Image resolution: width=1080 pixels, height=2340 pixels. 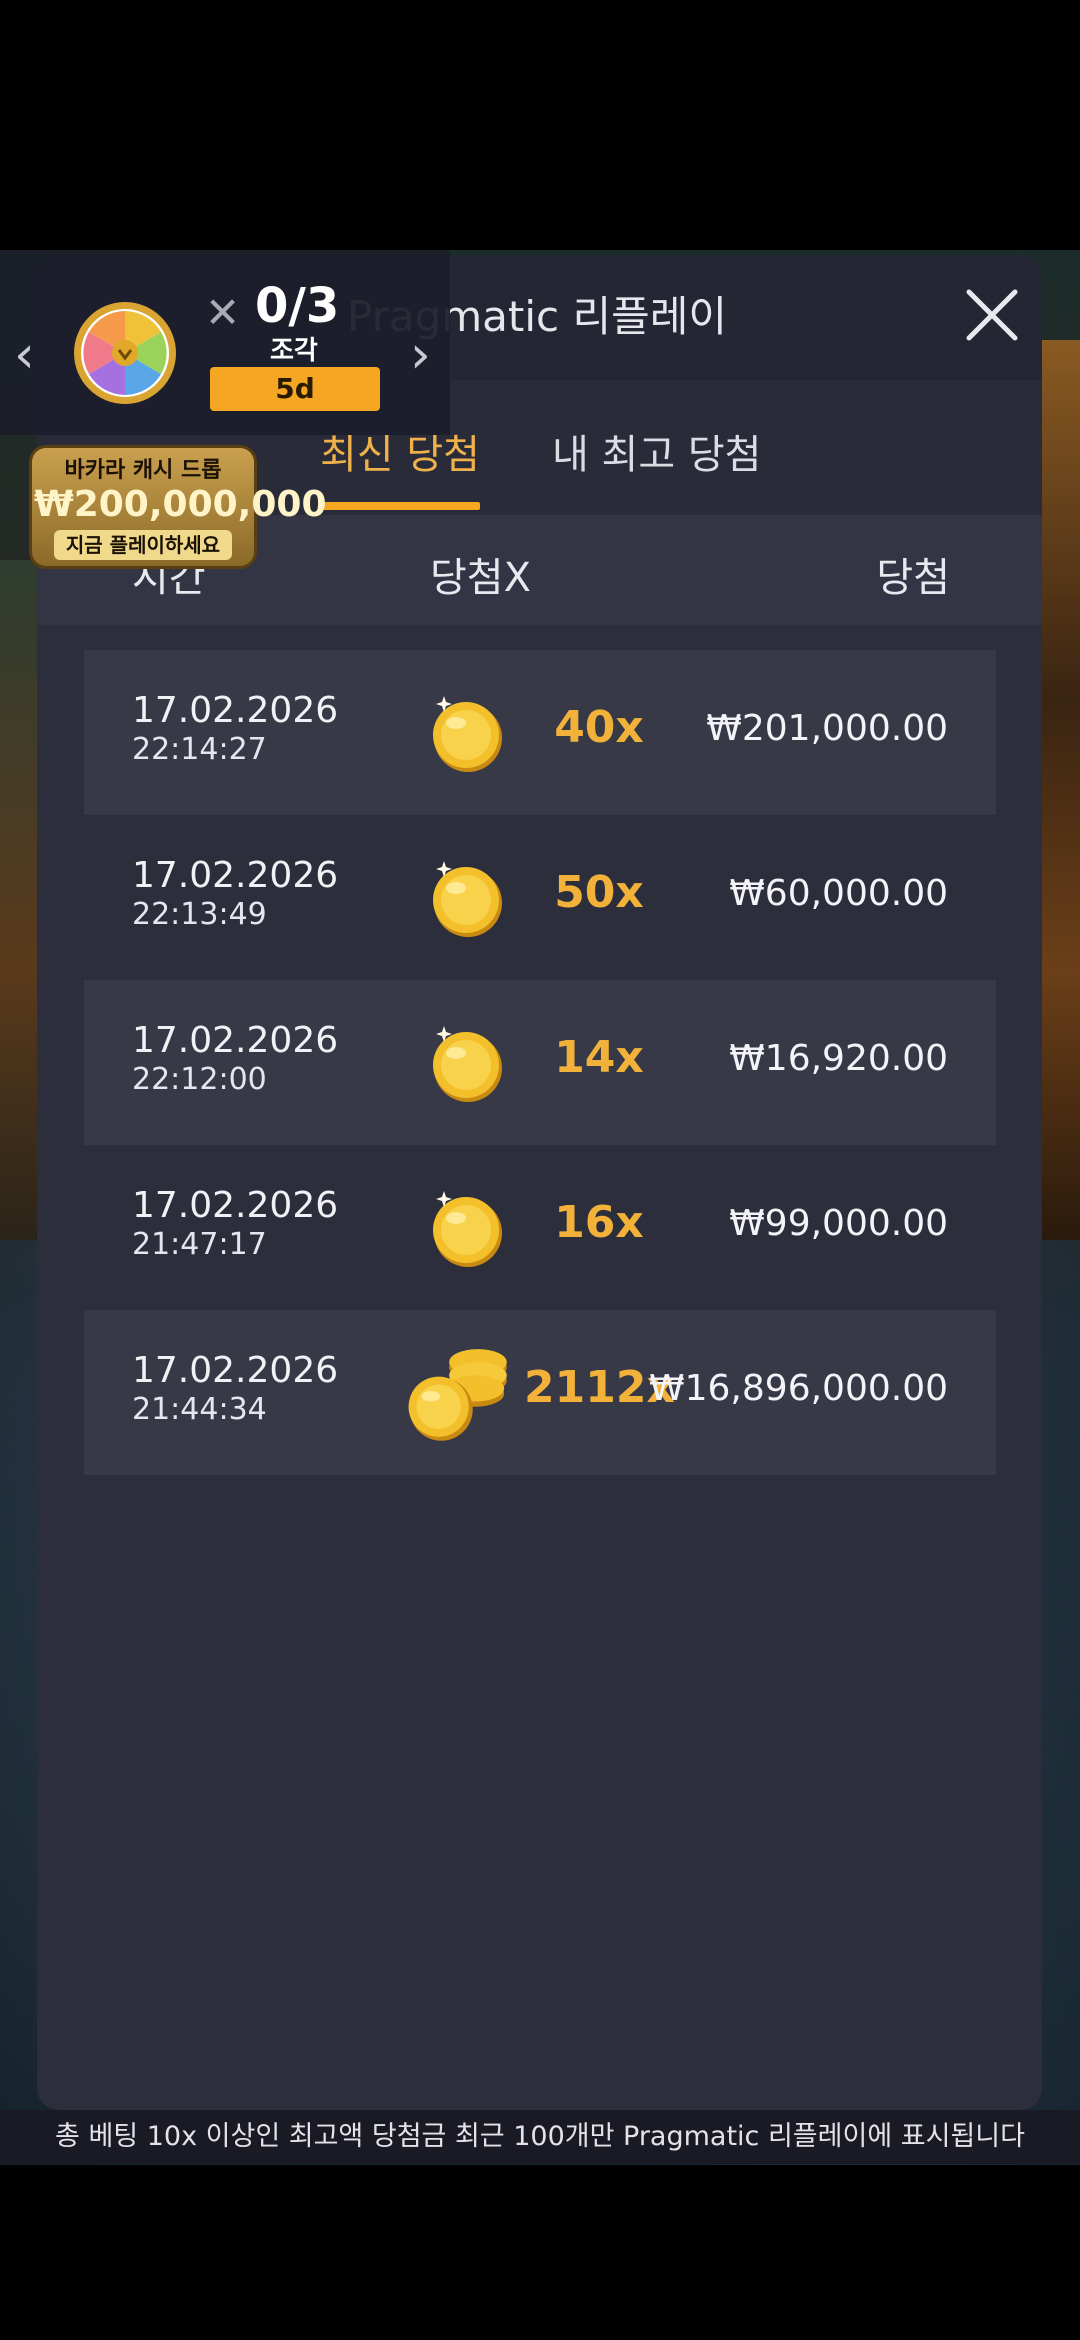 What do you see at coordinates (297, 306) in the screenshot?
I see `pieces-count: 0/3` at bounding box center [297, 306].